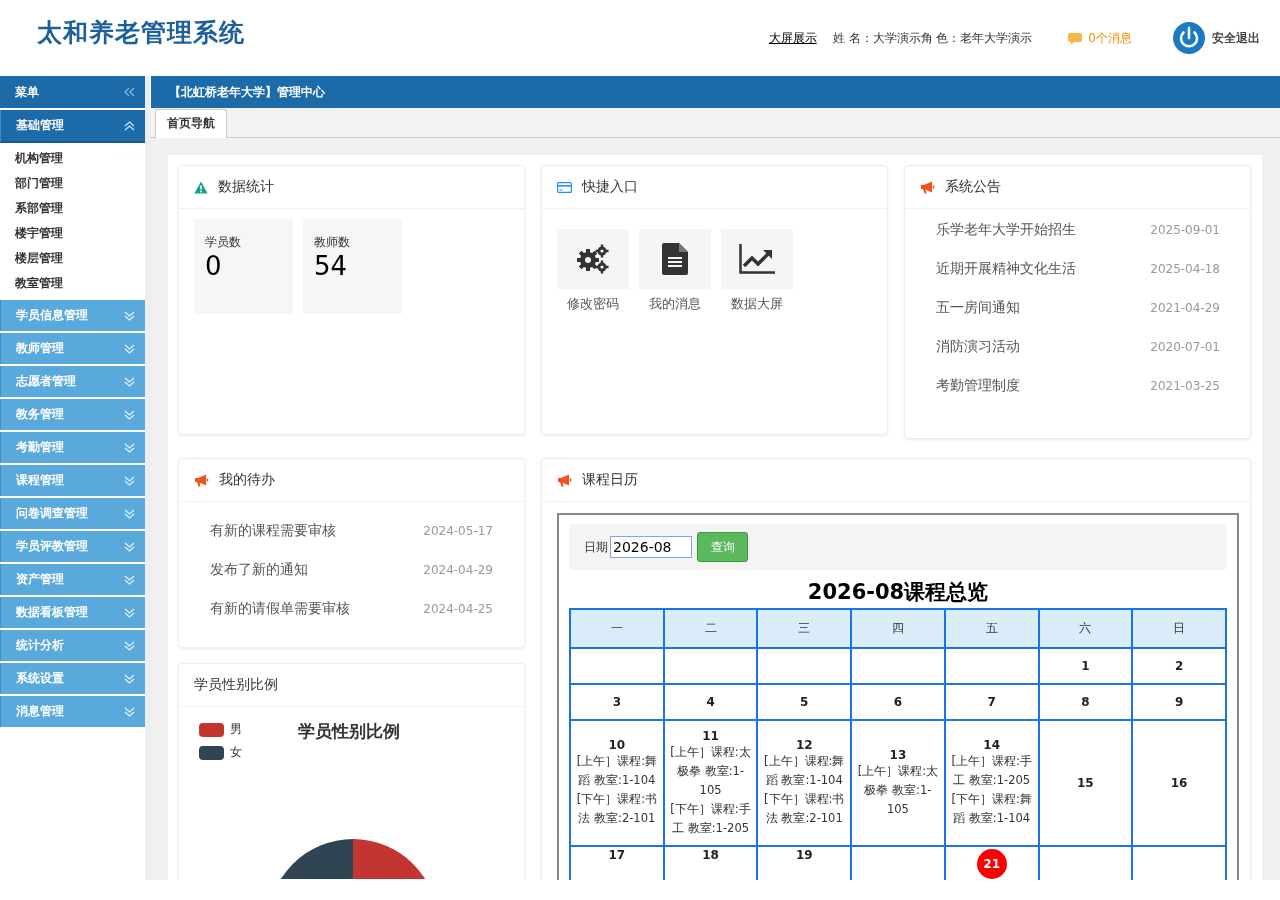  I want to click on collapse-icon, so click(129, 92).